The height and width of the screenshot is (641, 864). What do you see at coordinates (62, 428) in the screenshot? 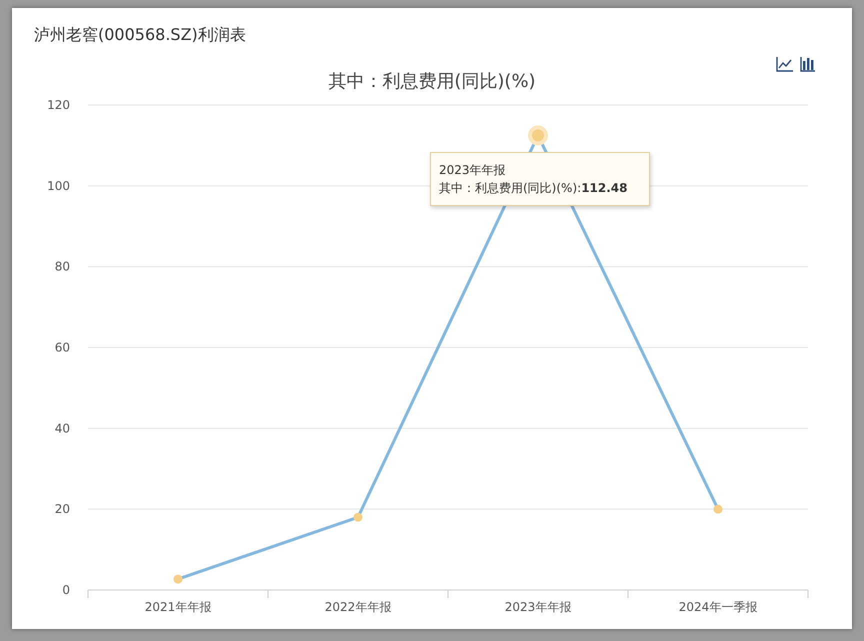
I see `axis-tick-label: 40` at bounding box center [62, 428].